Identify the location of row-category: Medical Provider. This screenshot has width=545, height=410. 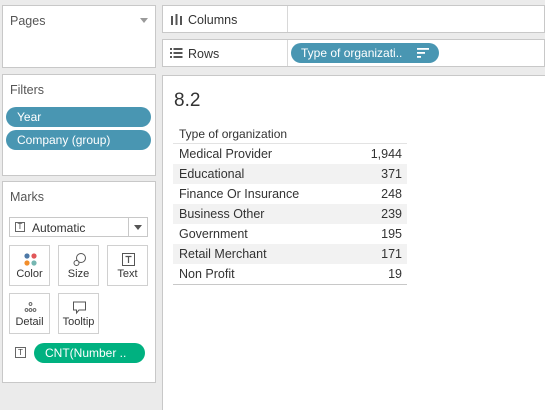
(226, 154).